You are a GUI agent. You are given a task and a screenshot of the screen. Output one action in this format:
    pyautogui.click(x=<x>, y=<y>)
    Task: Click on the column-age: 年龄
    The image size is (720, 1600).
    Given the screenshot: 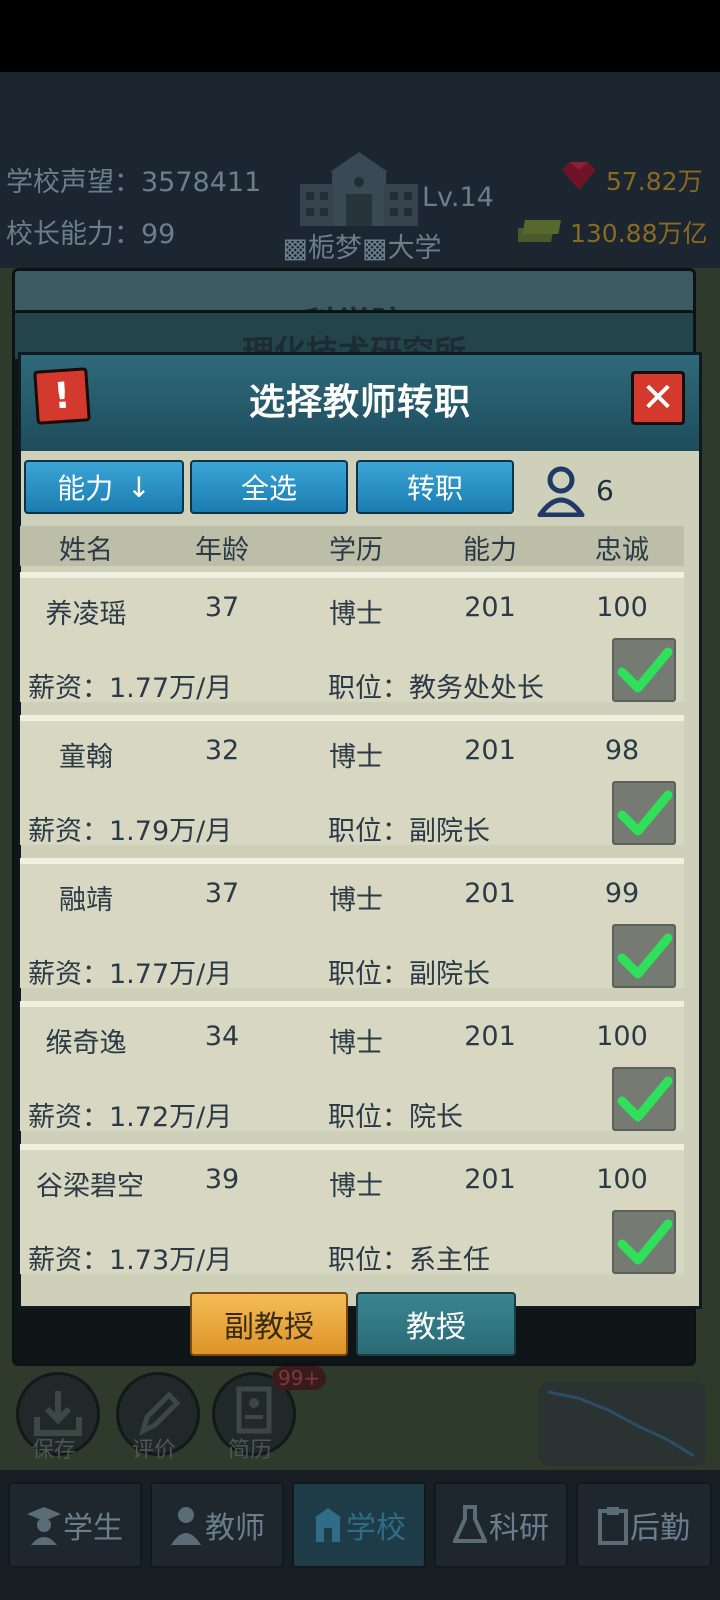 What is the action you would take?
    pyautogui.click(x=222, y=547)
    